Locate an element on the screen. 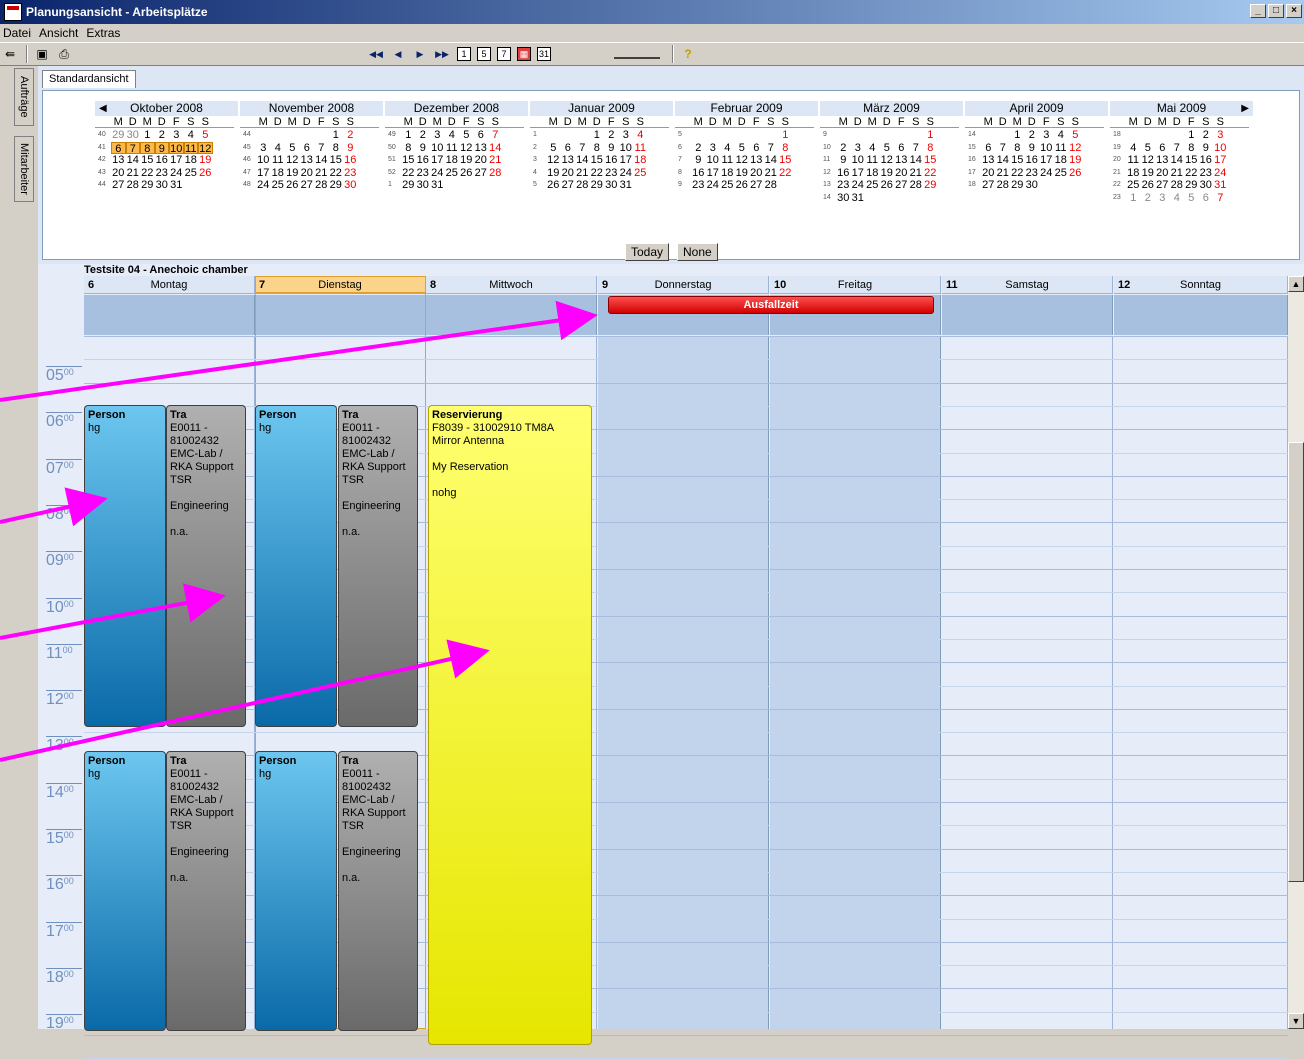 This screenshot has width=1304, height=1059. view-day-icon: 1 is located at coordinates (464, 54).